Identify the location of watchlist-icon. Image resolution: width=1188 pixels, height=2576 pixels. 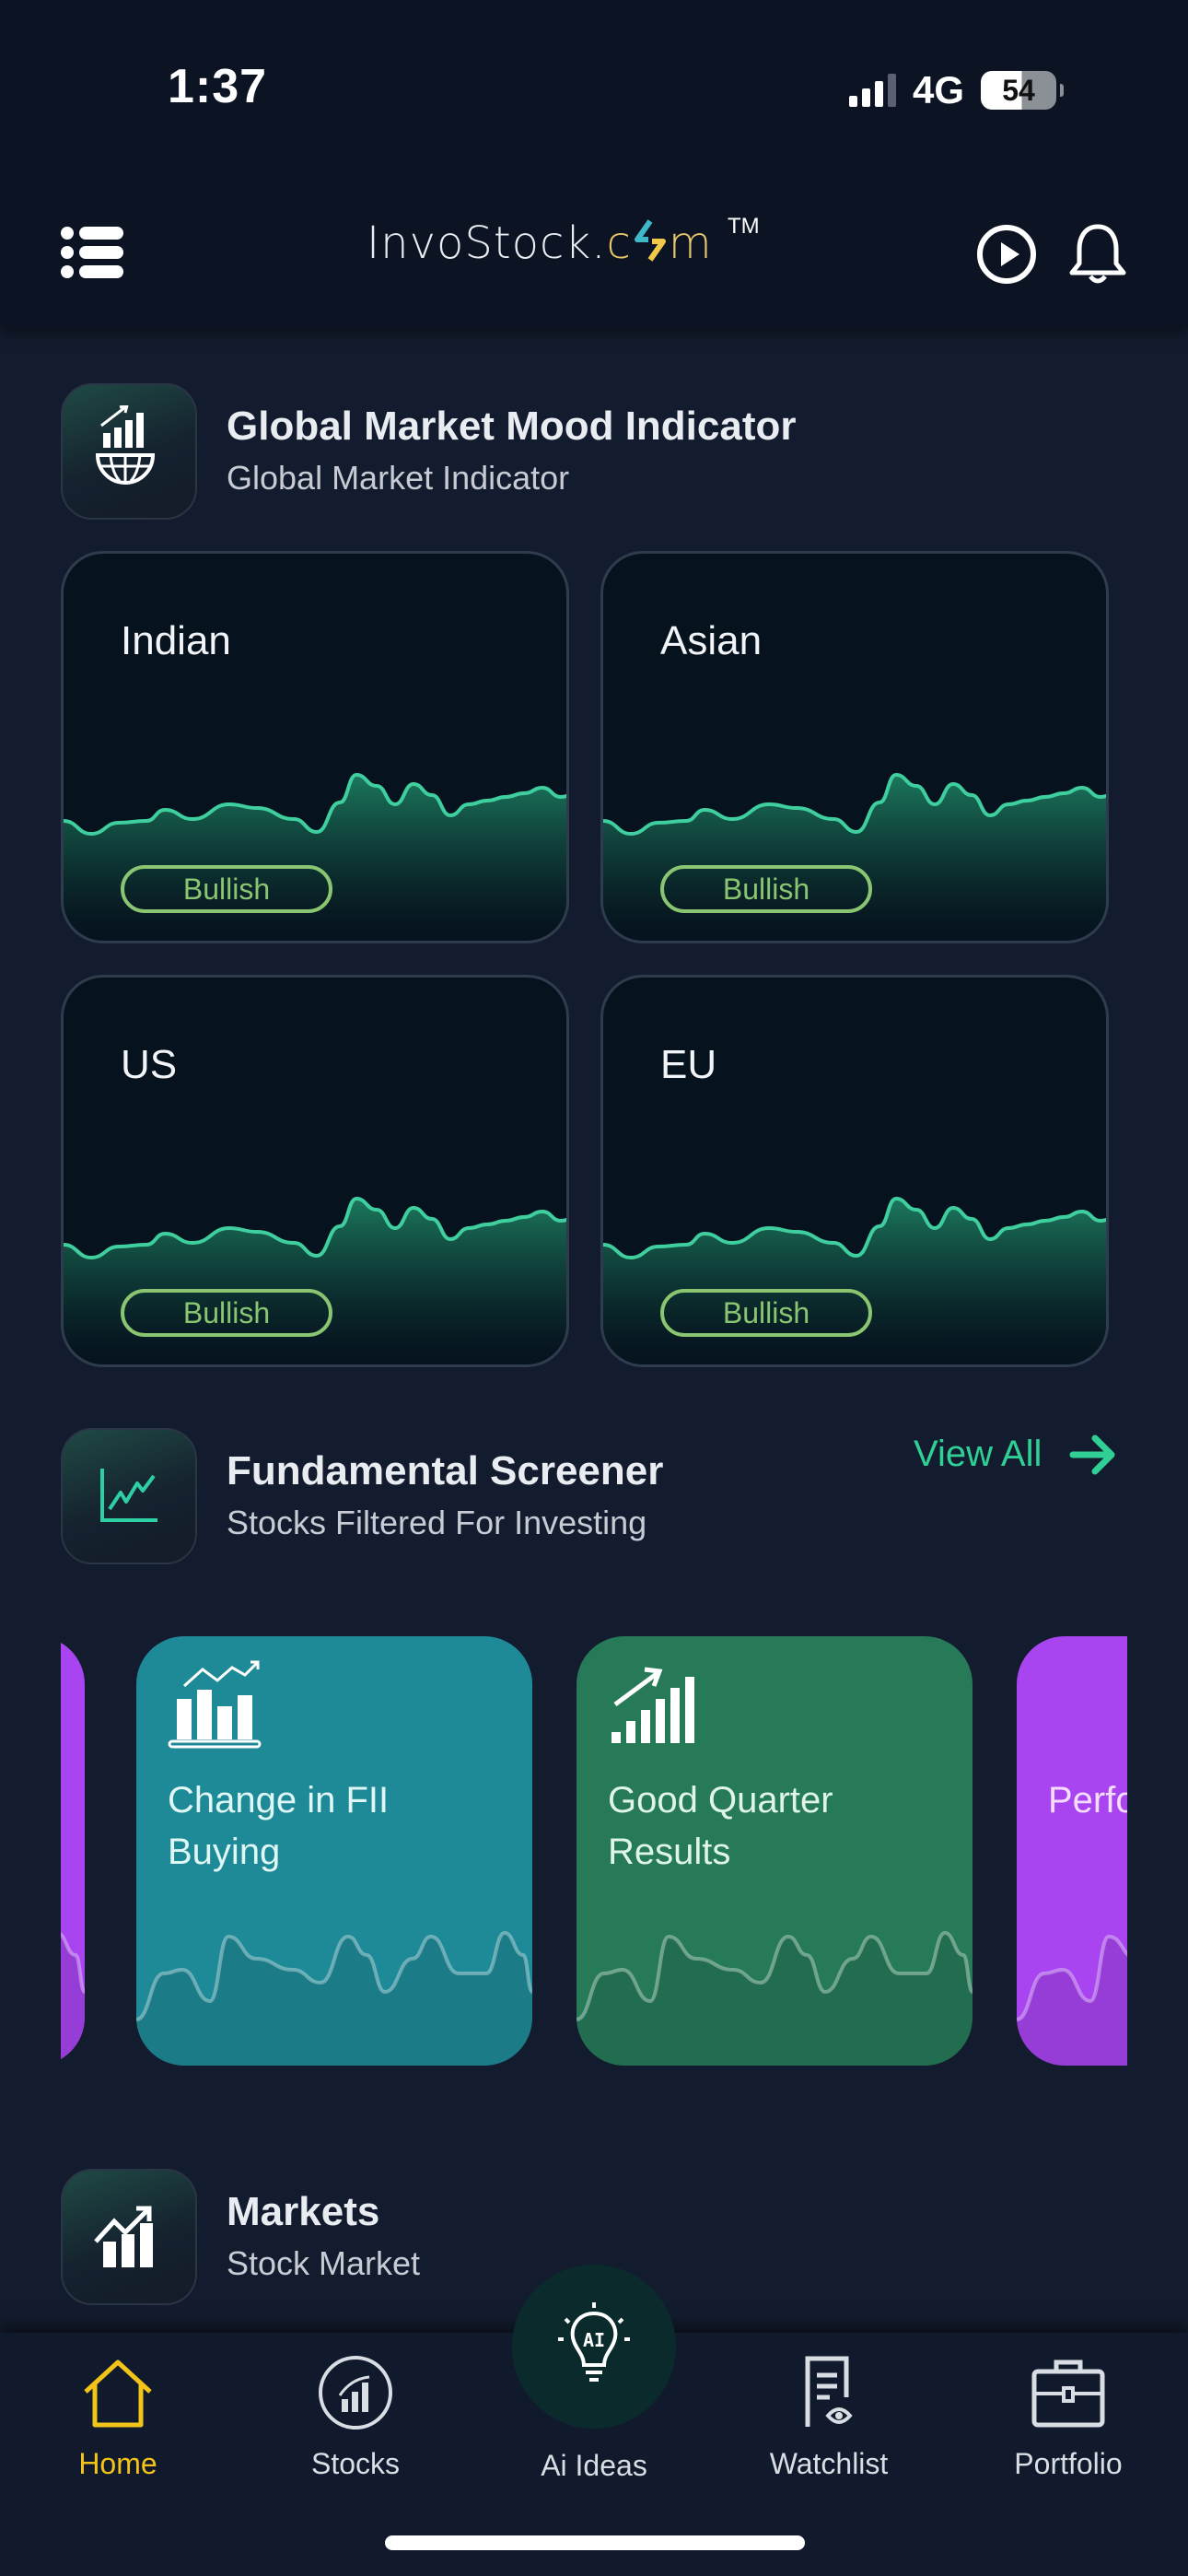
(829, 2391).